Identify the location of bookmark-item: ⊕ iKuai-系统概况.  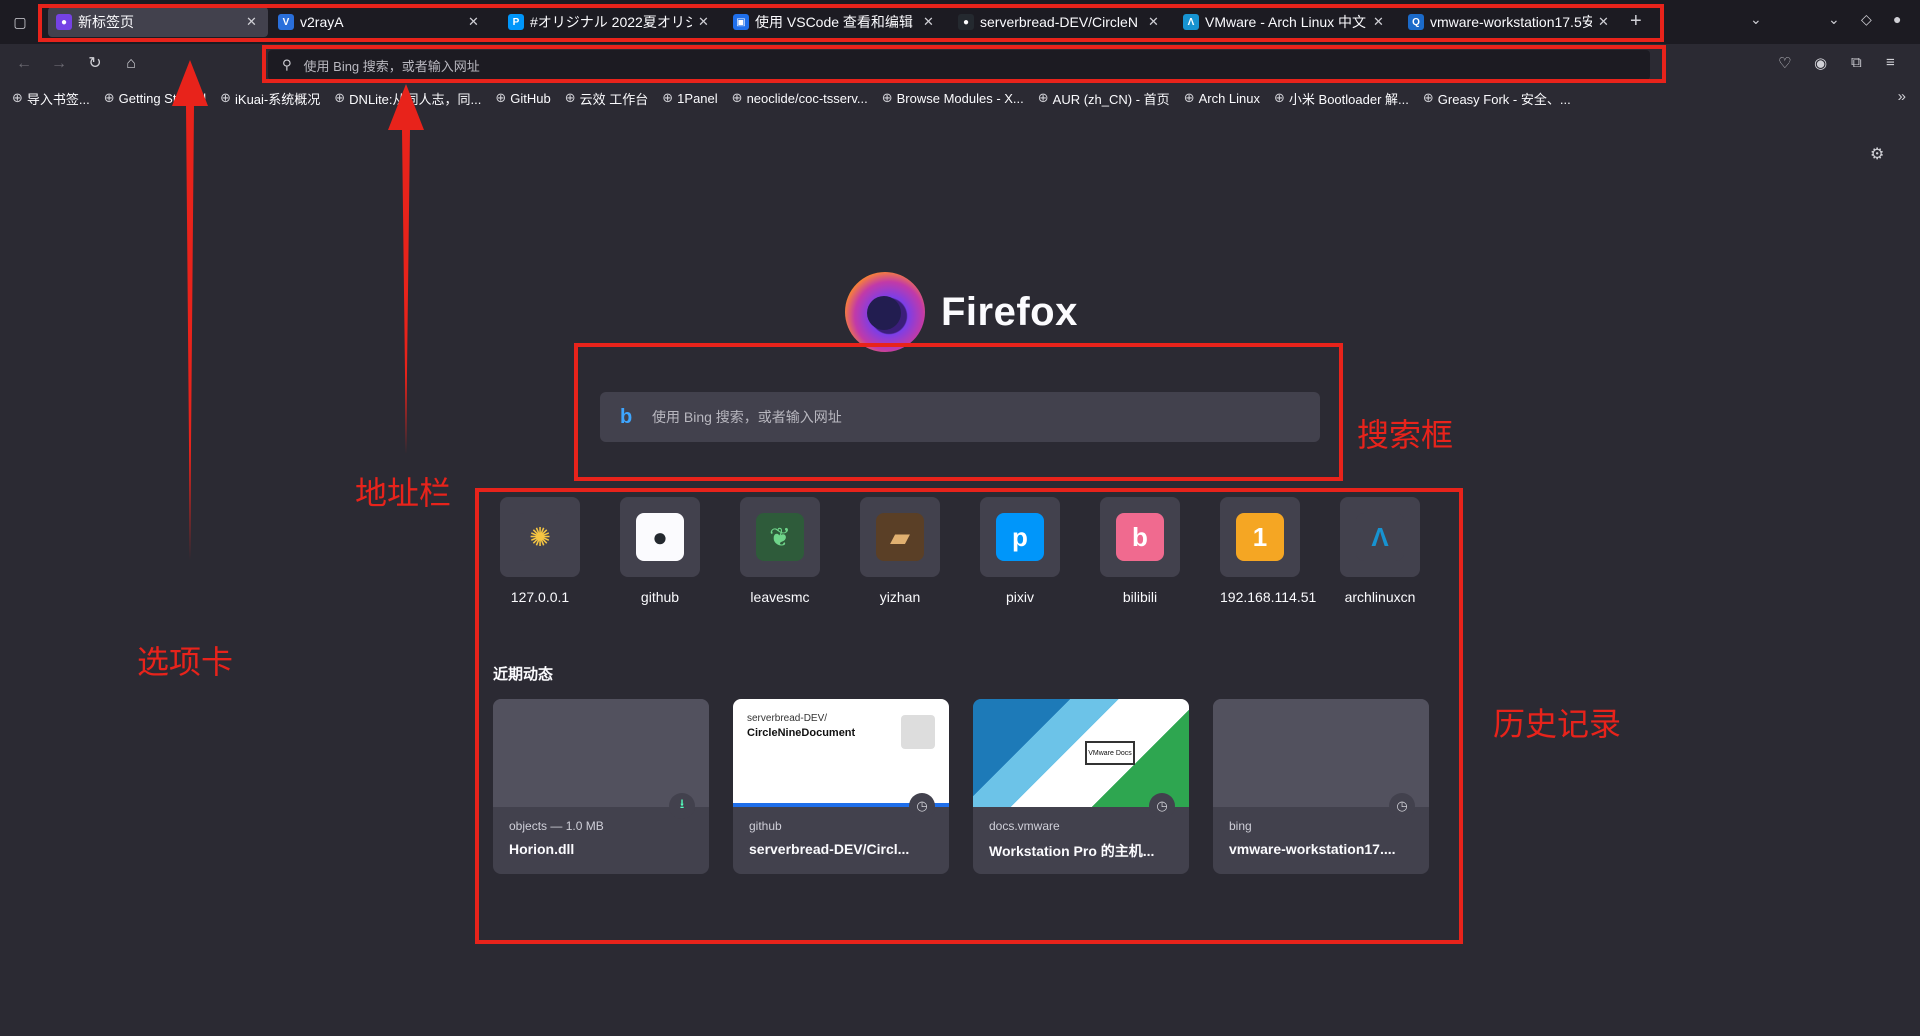
(270, 98).